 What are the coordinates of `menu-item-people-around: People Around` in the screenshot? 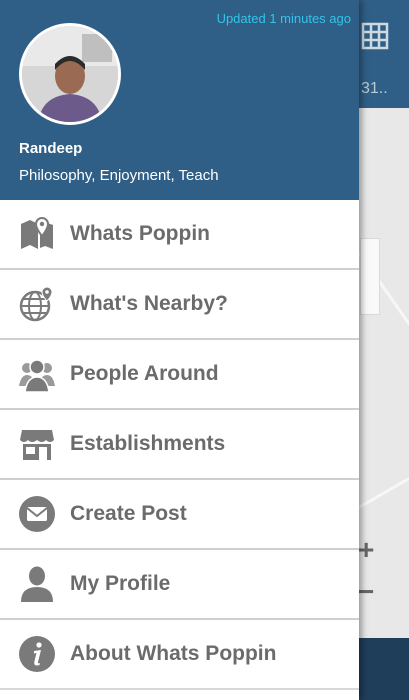 It's located at (179, 375).